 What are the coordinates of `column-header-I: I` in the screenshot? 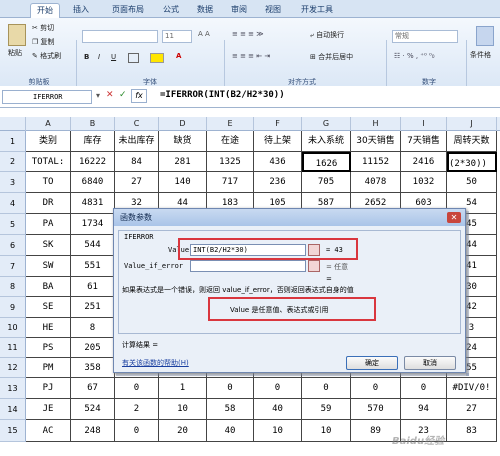 It's located at (424, 124).